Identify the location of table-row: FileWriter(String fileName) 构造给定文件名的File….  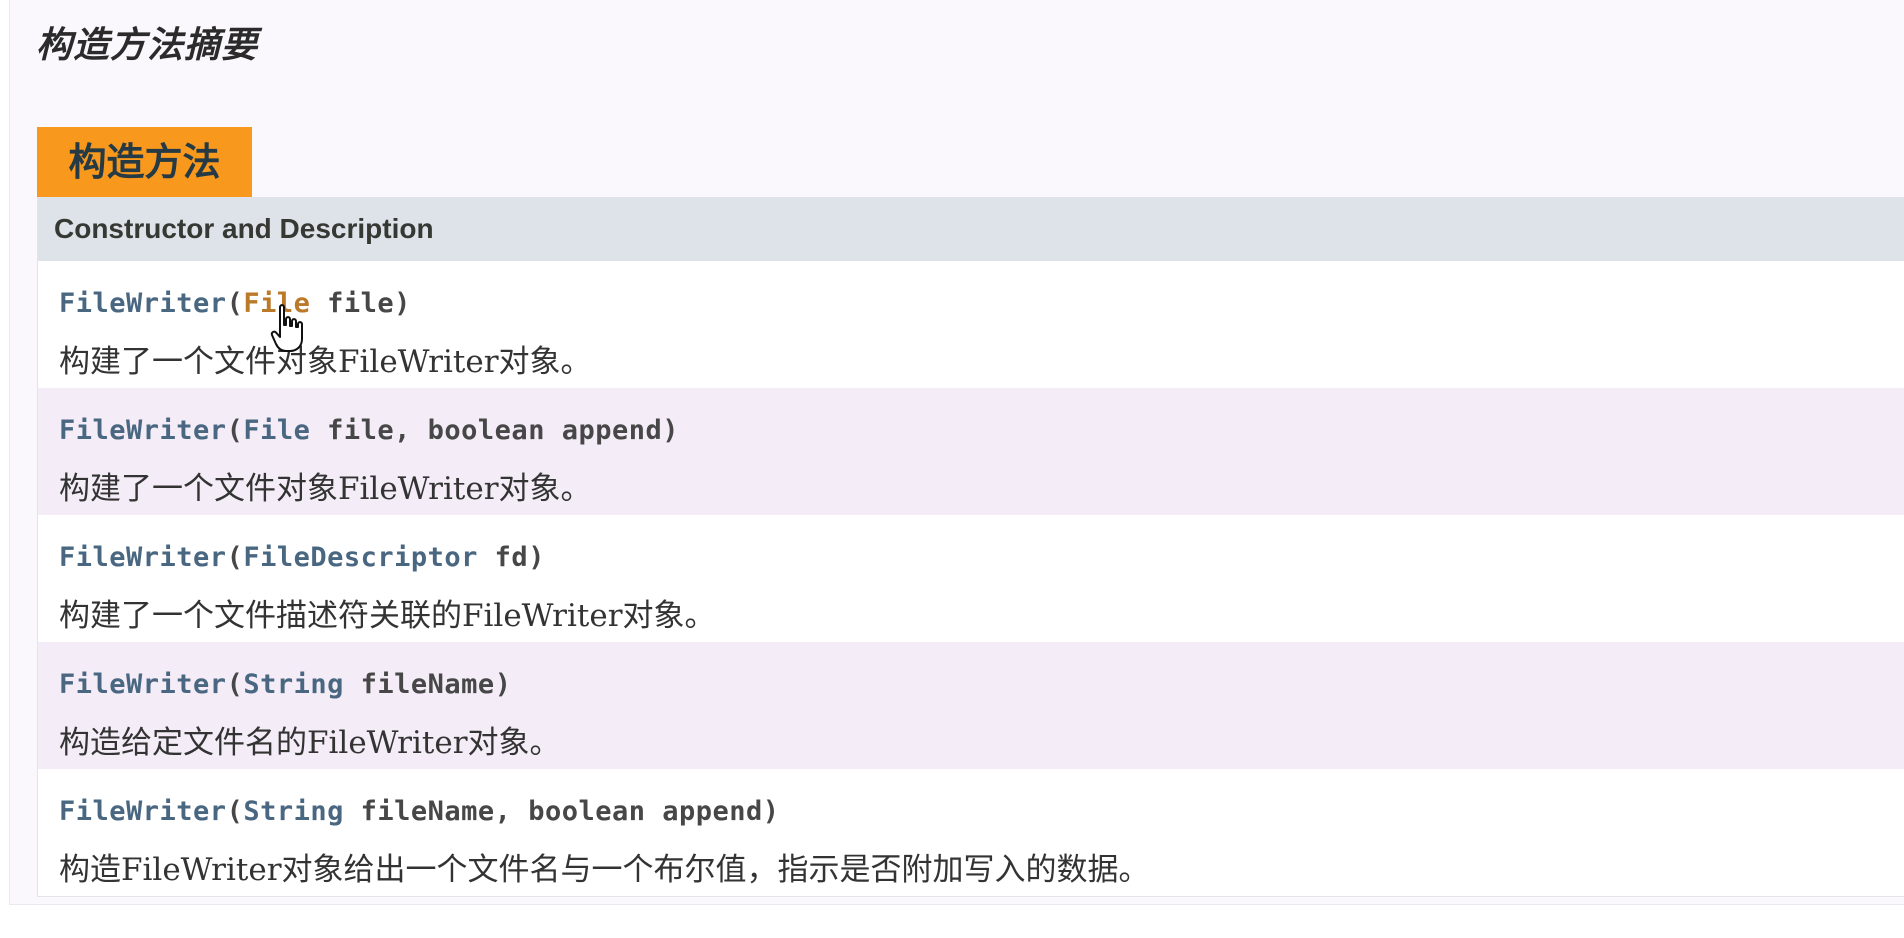
(971, 705).